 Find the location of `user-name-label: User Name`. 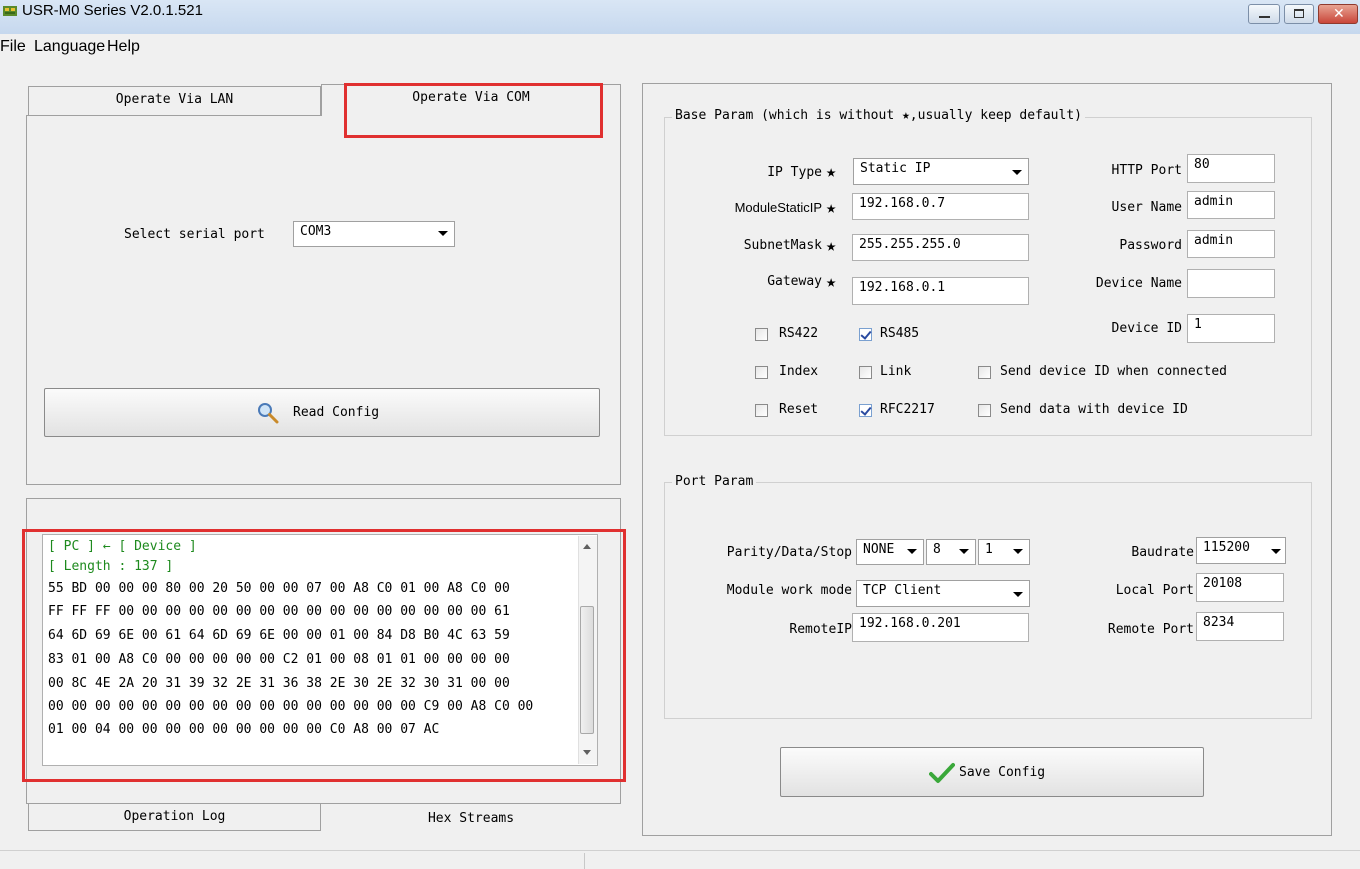

user-name-label: User Name is located at coordinates (1146, 207).